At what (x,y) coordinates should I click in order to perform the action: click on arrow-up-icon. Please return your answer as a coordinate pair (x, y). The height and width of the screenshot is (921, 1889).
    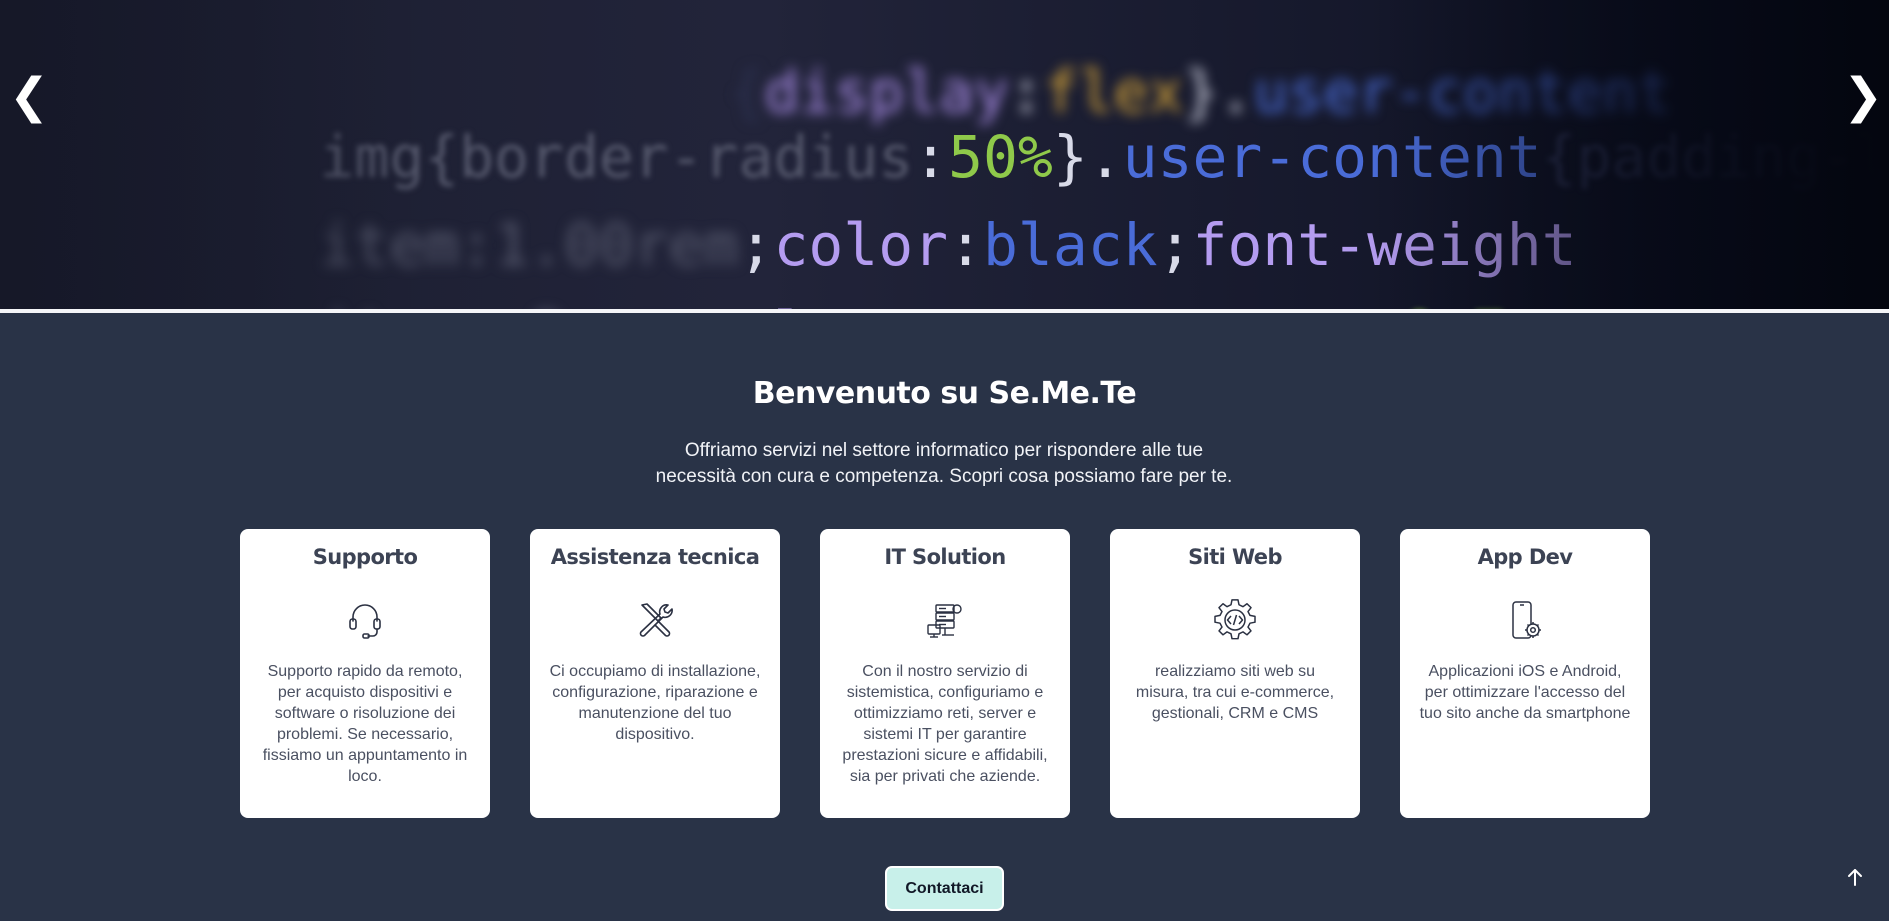
    Looking at the image, I should click on (1855, 877).